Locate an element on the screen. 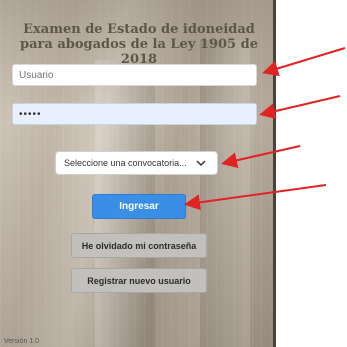 The image size is (347, 347). chevron-down-icon is located at coordinates (201, 163).